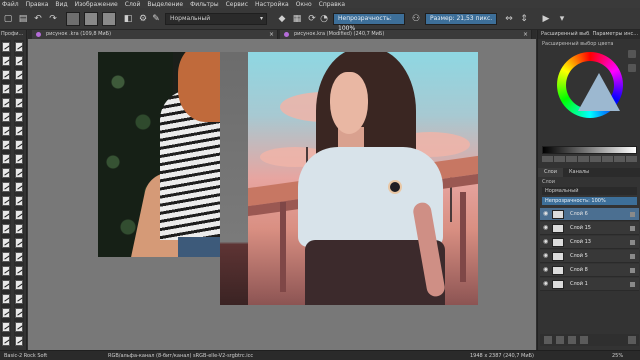 This screenshot has height=360, width=640. What do you see at coordinates (165, 4) in the screenshot?
I see `menu-item: Выделение` at bounding box center [165, 4].